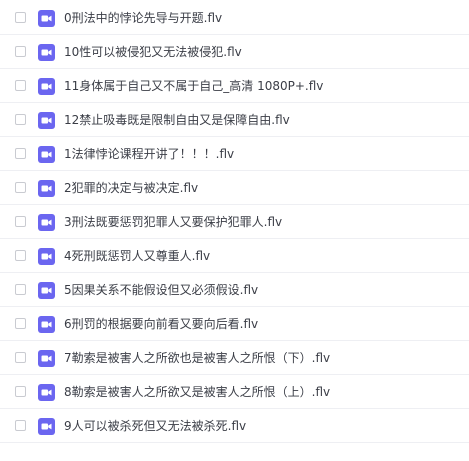 The height and width of the screenshot is (461, 469). Describe the element at coordinates (149, 154) in the screenshot. I see `file-name: 1法律悖论课程开讲了！！！.flv` at that location.